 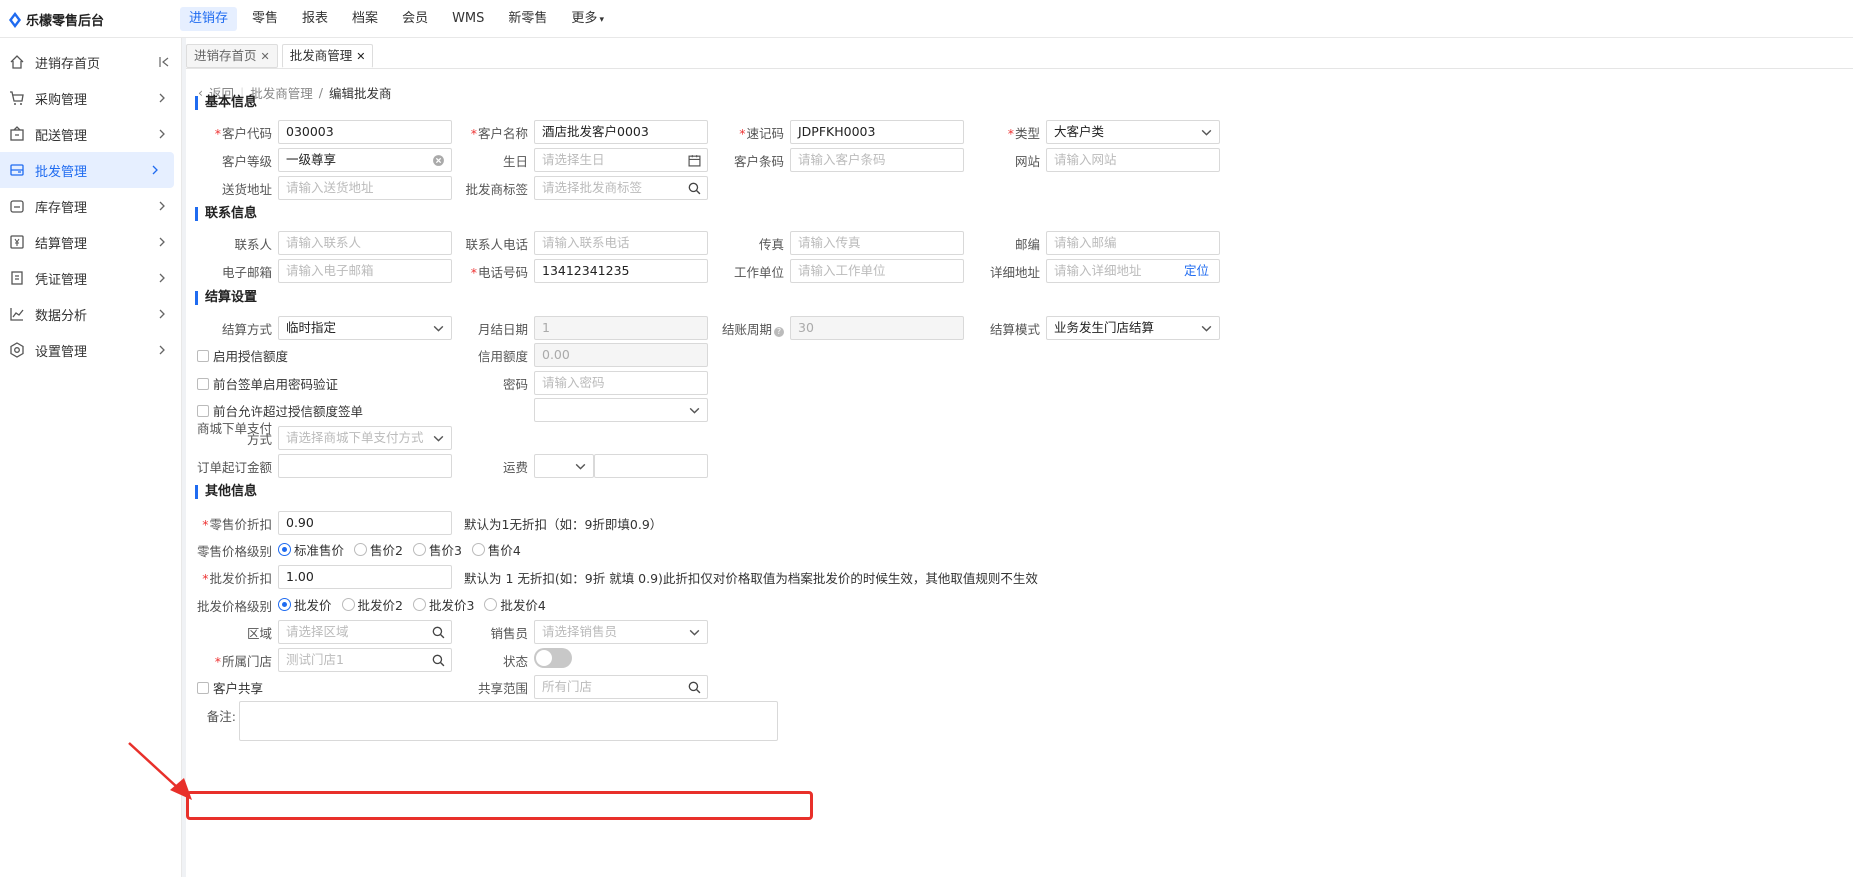 What do you see at coordinates (621, 271) in the screenshot?
I see `phone-number-input: 13412341235` at bounding box center [621, 271].